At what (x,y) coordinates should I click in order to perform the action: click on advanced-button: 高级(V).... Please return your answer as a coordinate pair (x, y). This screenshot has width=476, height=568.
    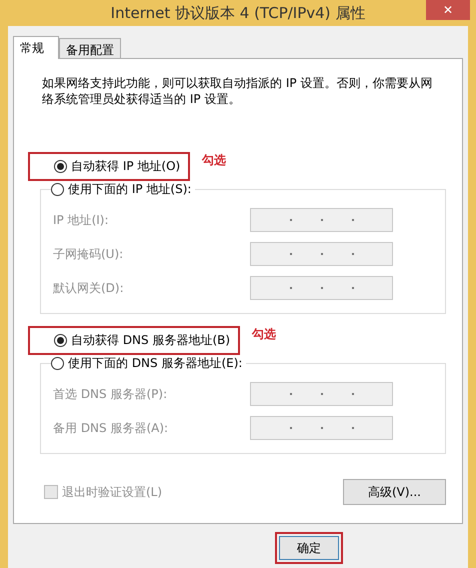
    Looking at the image, I should click on (394, 492).